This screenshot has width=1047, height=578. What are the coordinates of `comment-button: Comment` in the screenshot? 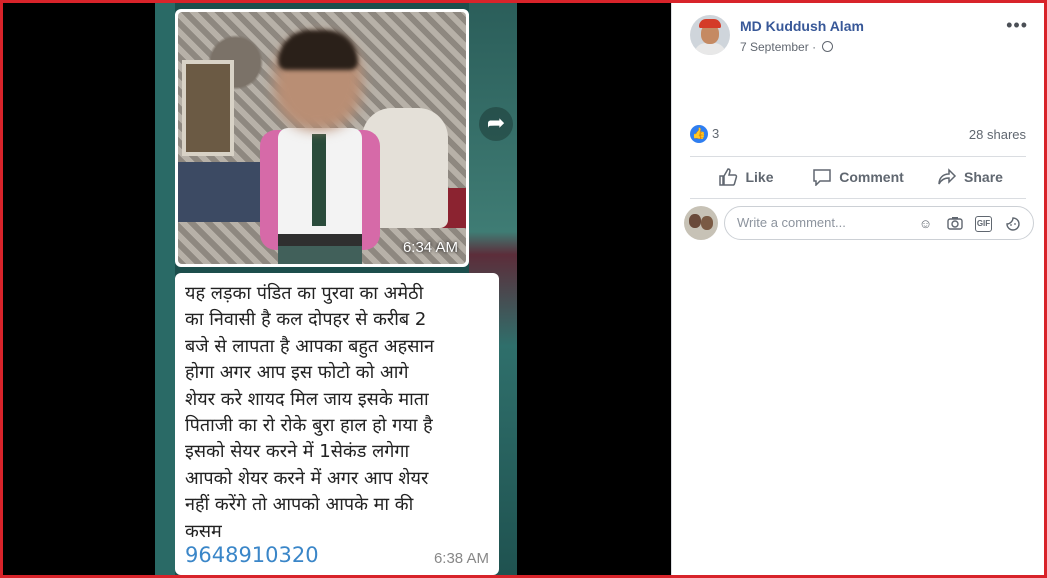 It's located at (858, 177).